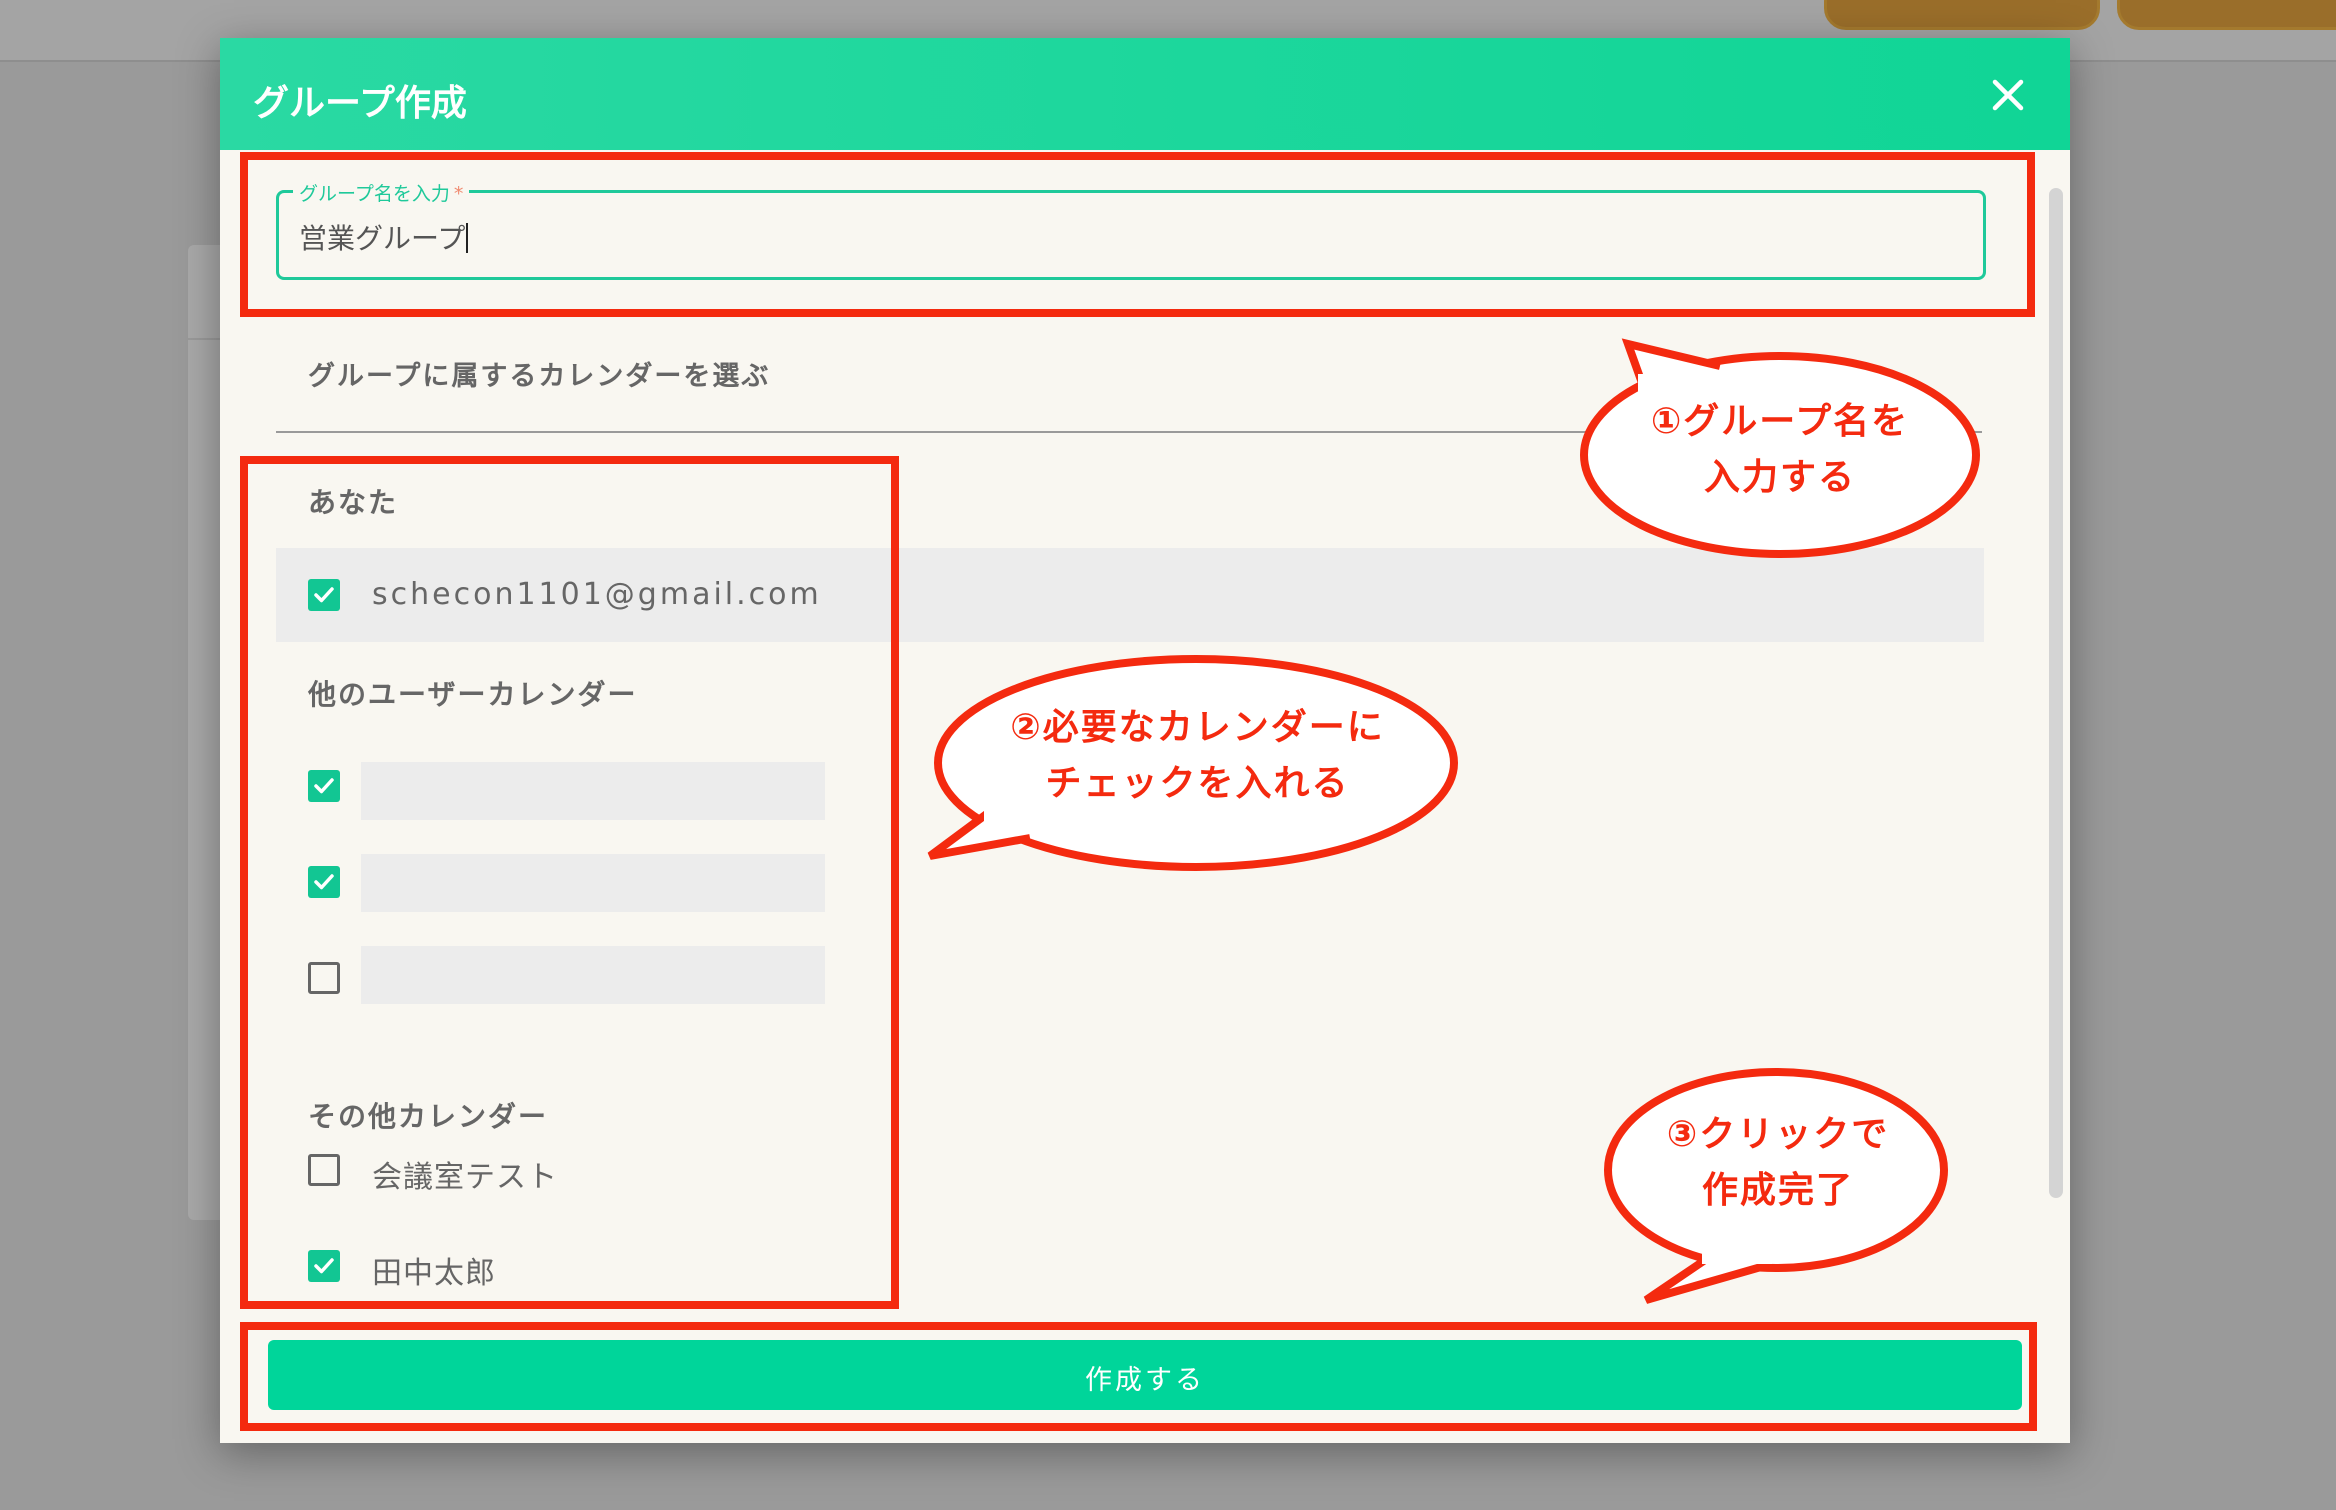 This screenshot has height=1510, width=2336. What do you see at coordinates (1197, 727) in the screenshot?
I see `callout-2-line1: ②必要なカレンダーに` at bounding box center [1197, 727].